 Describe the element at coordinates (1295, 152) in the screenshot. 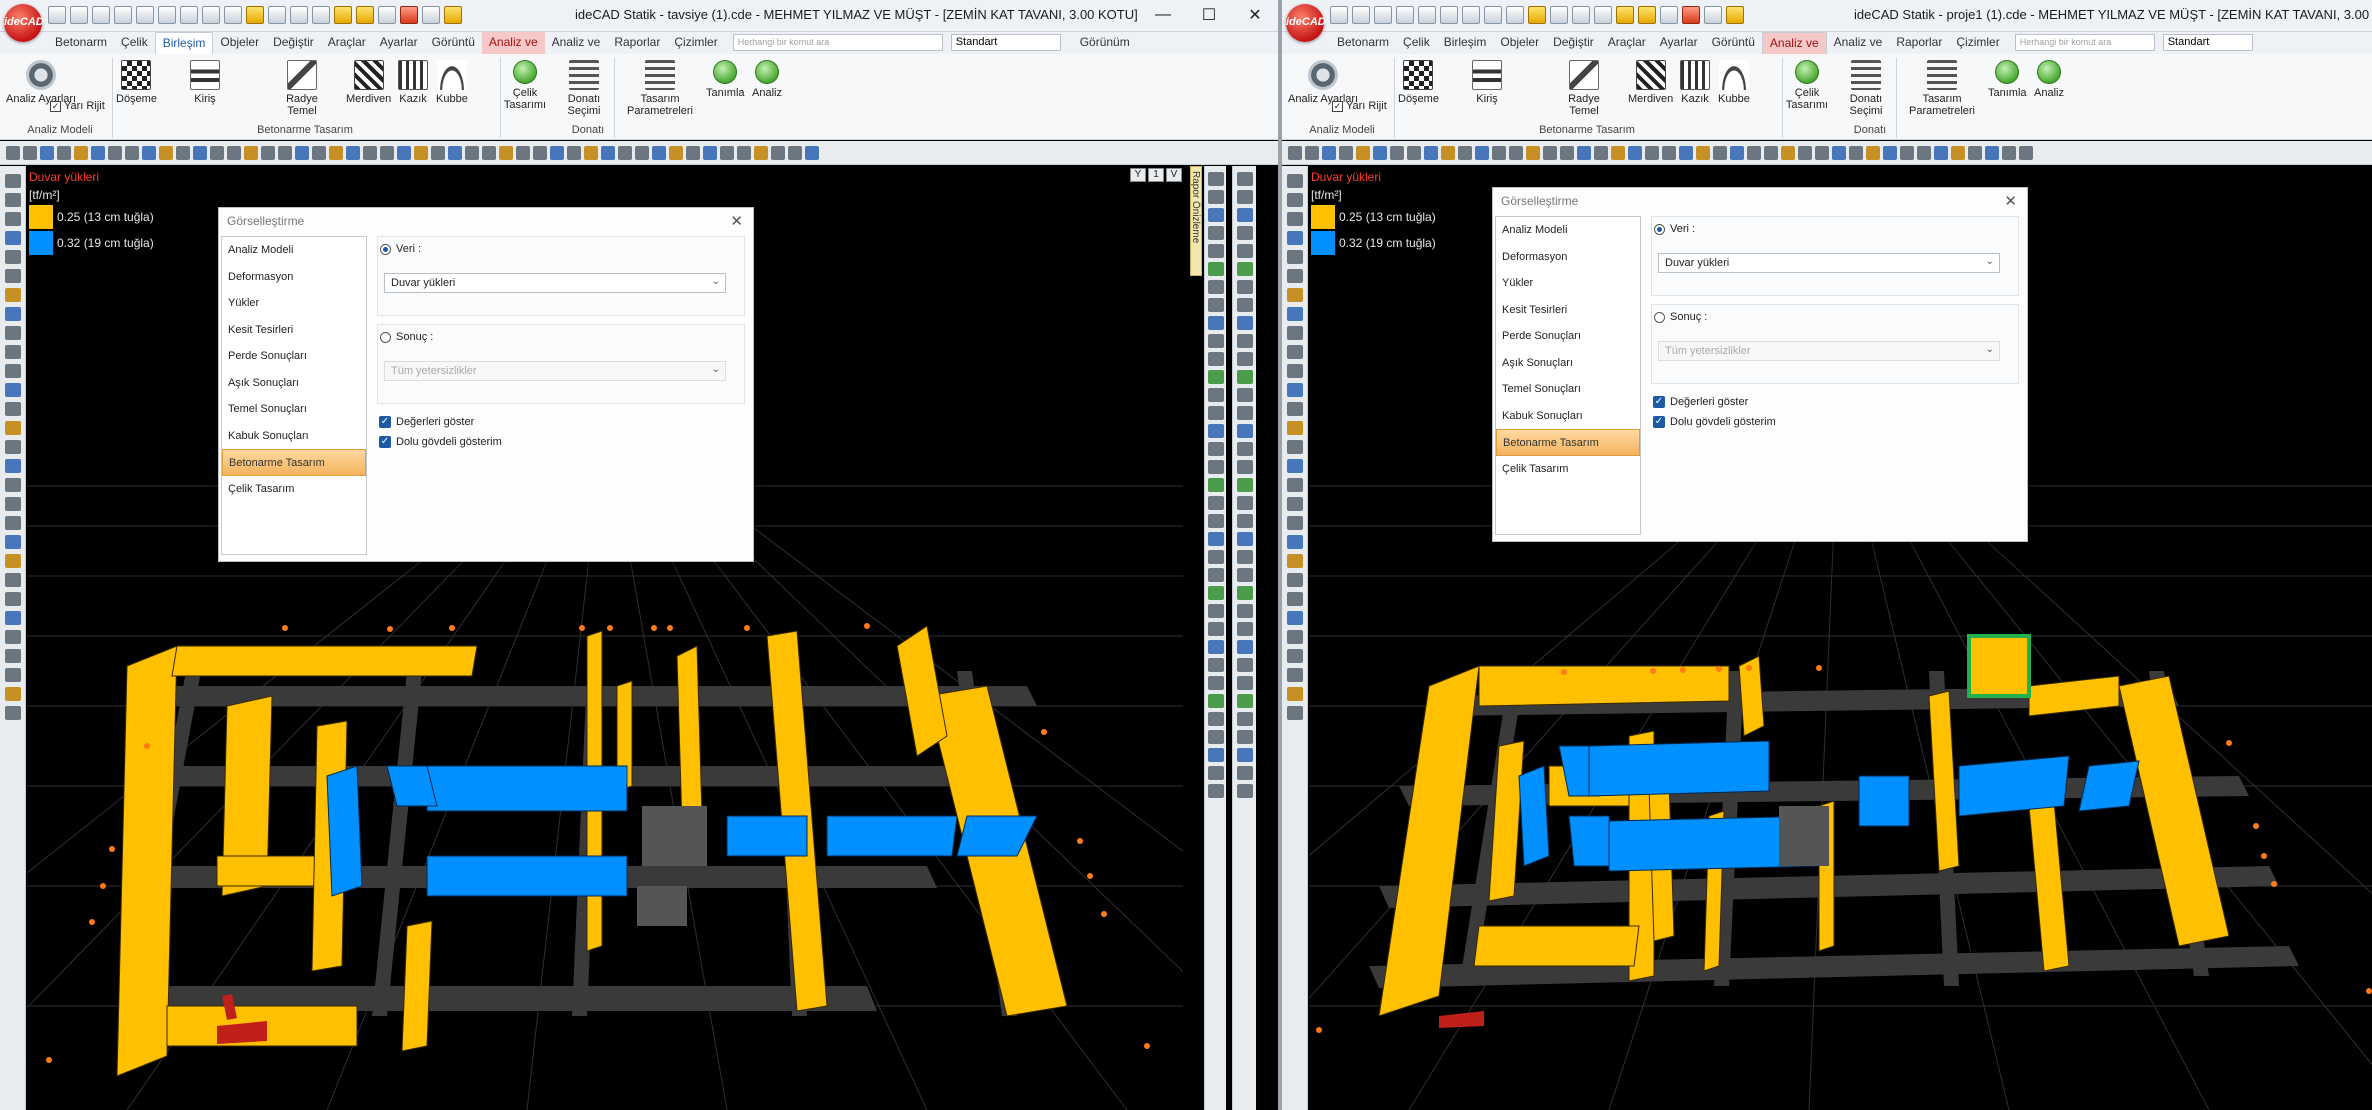

I see `zoom-in-icon` at that location.